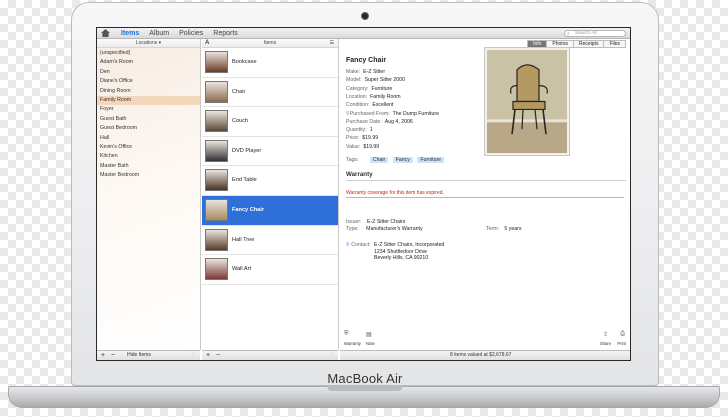 Image resolution: width=728 pixels, height=417 pixels. Describe the element at coordinates (207, 43) in the screenshot. I see `sort-alpha-button: A` at that location.